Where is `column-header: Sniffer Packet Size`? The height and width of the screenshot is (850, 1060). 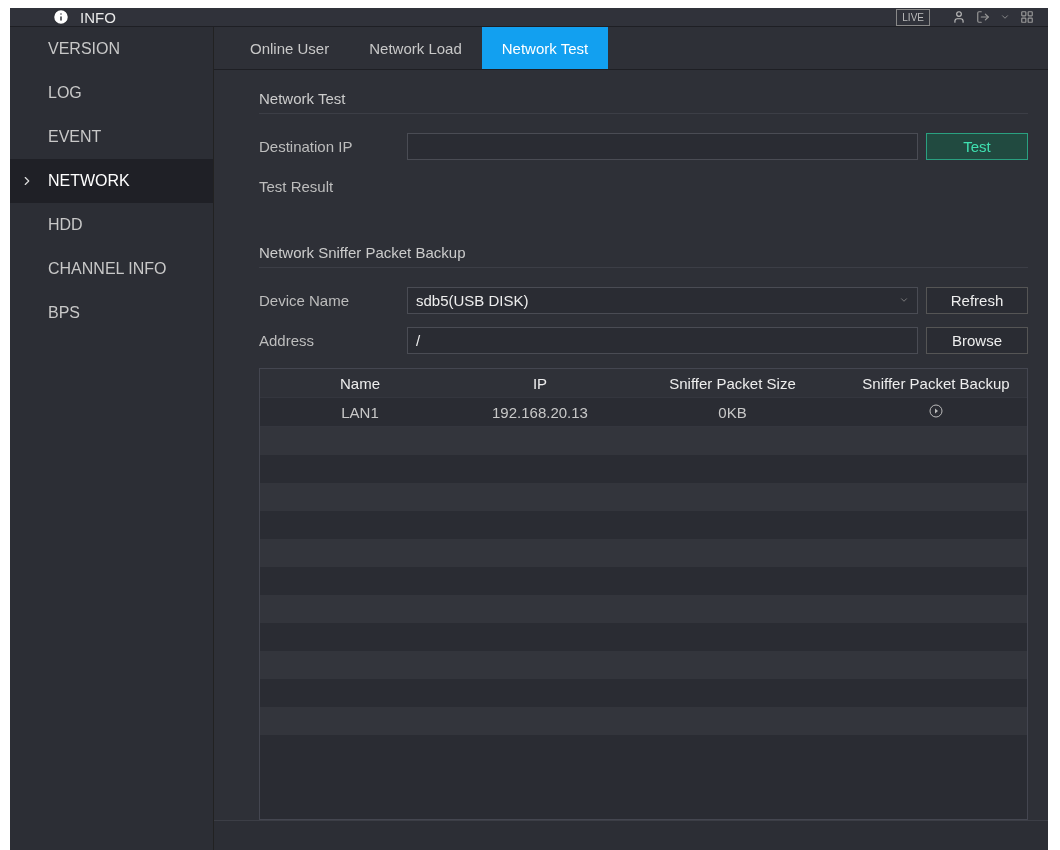 column-header: Sniffer Packet Size is located at coordinates (732, 383).